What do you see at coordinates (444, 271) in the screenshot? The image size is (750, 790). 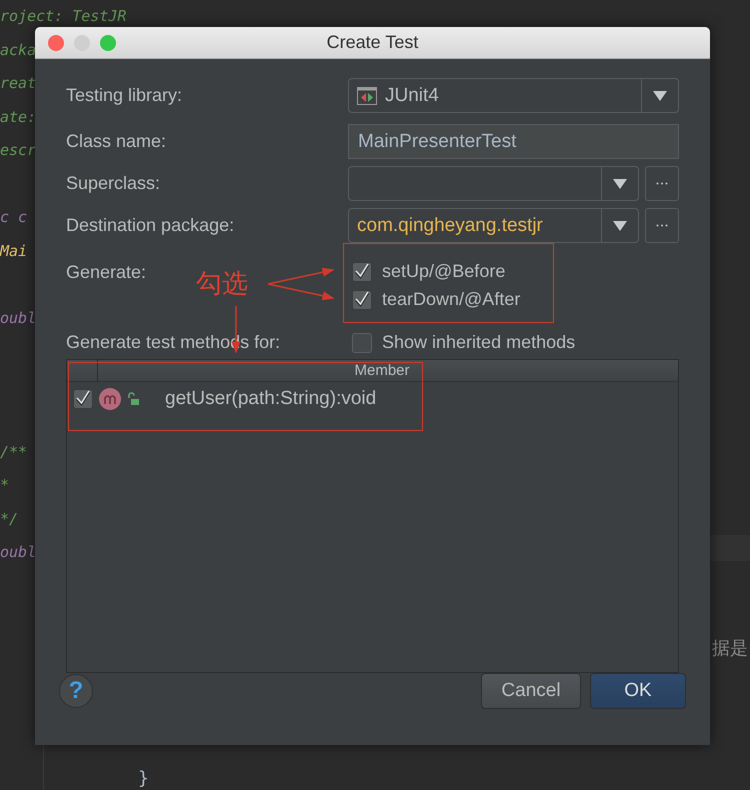 I see `checkbox-label: setUp/@Before` at bounding box center [444, 271].